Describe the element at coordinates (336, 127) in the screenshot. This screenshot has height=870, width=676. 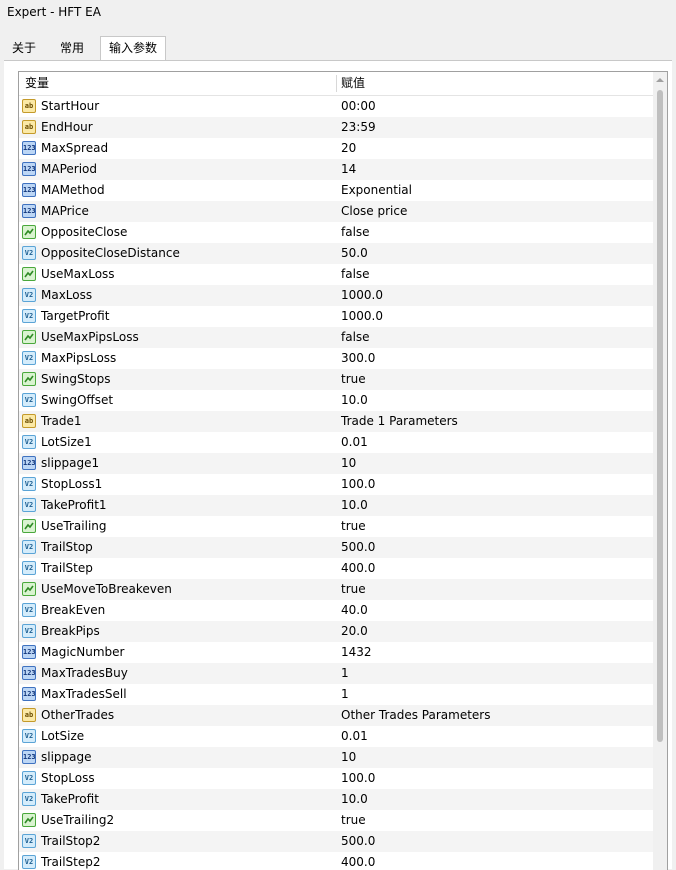
I see `table-row: ab EndHour 23:59` at that location.